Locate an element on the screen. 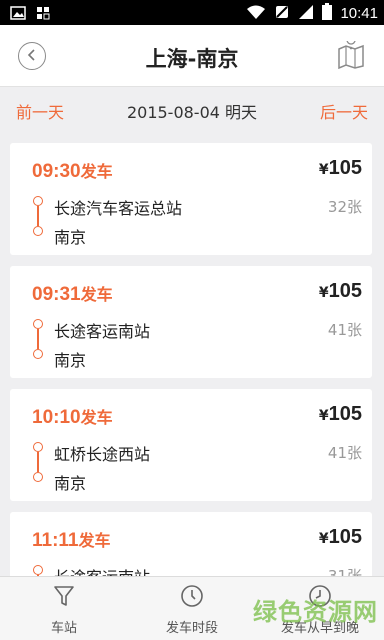  watermark: 绿色资源网 is located at coordinates (315, 612).